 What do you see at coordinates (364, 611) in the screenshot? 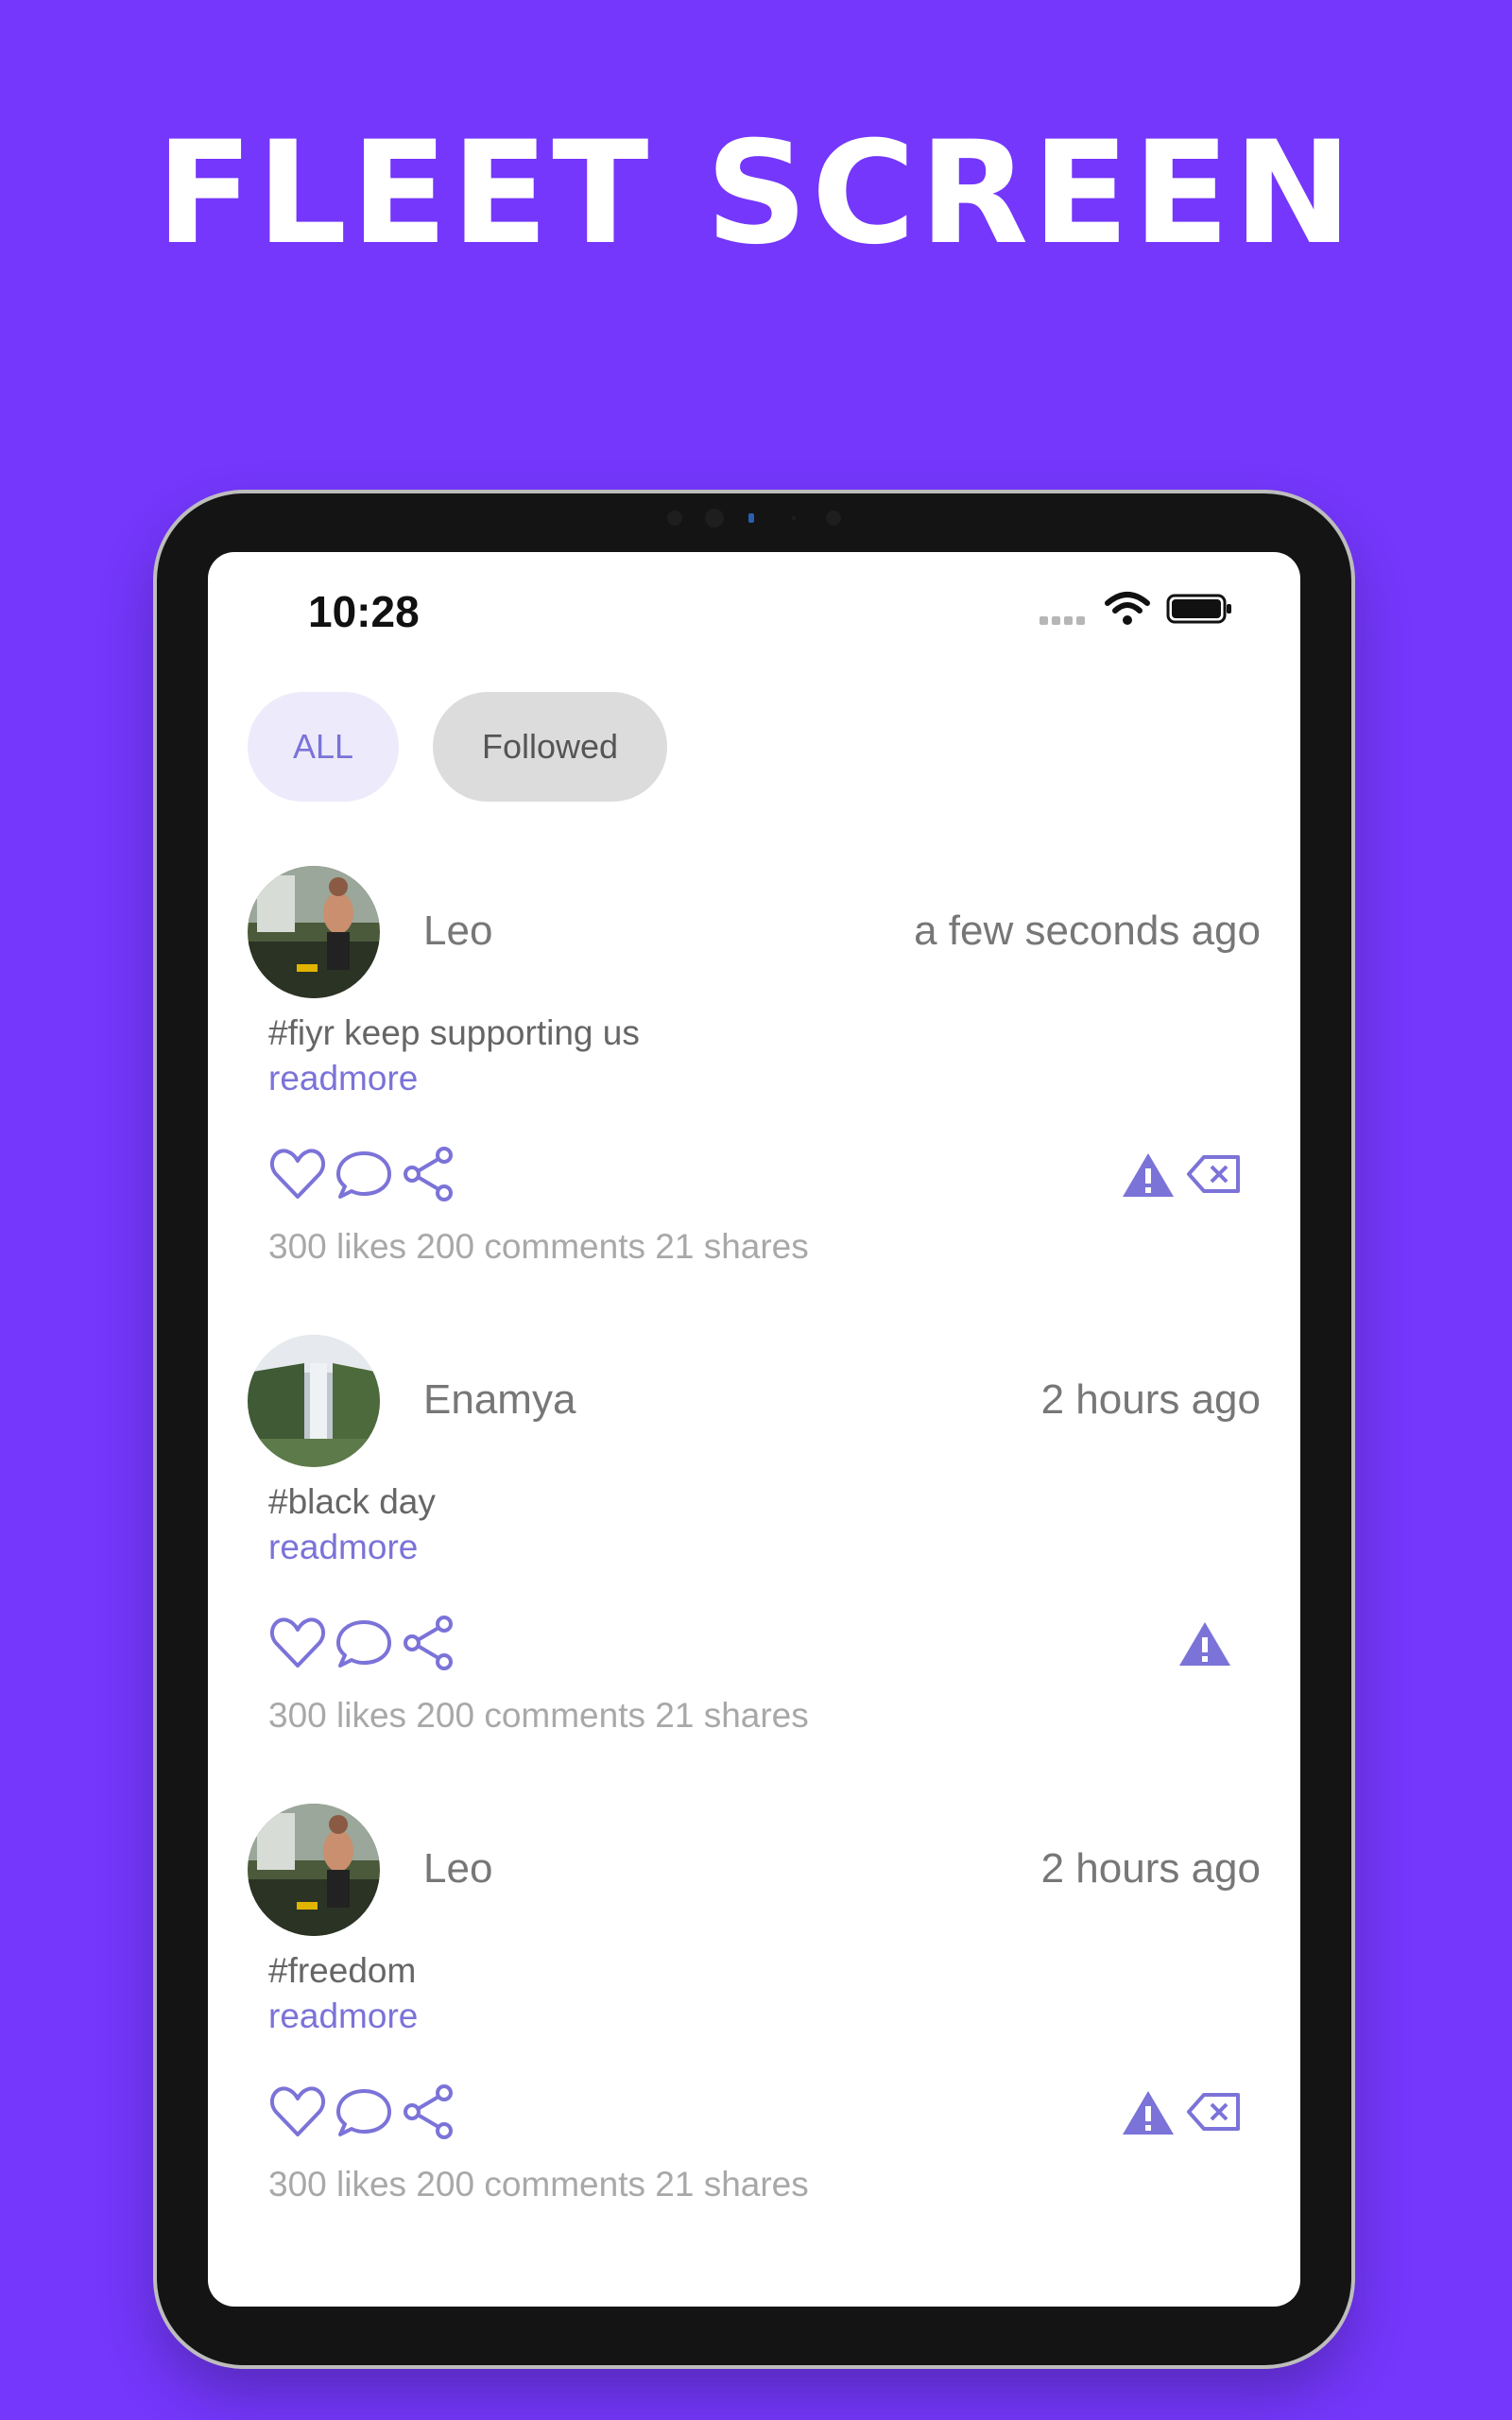
I see `status-time: 10:28` at bounding box center [364, 611].